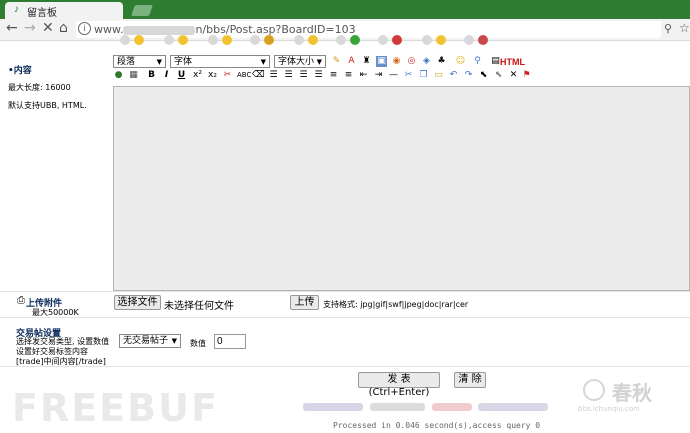 Image resolution: width=690 pixels, height=433 pixels. What do you see at coordinates (470, 380) in the screenshot?
I see `clear-button: 清 除` at bounding box center [470, 380].